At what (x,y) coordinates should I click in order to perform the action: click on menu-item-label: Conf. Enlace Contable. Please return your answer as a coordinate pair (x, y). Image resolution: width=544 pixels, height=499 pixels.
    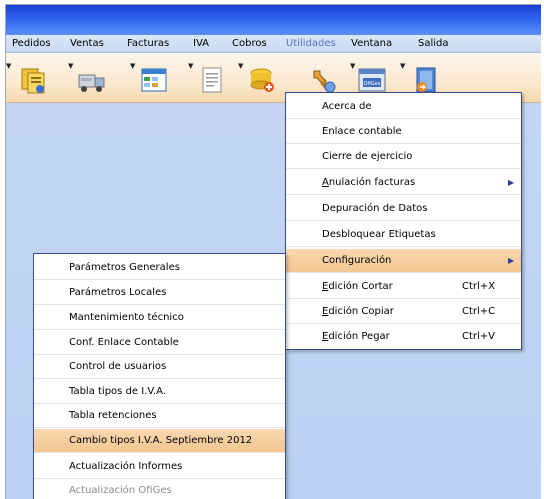
    Looking at the image, I should click on (124, 342).